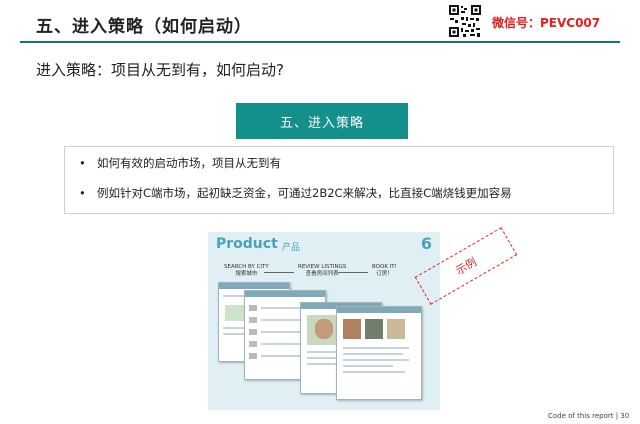 The image size is (640, 424). What do you see at coordinates (320, 42) in the screenshot?
I see `header-divider` at bounding box center [320, 42].